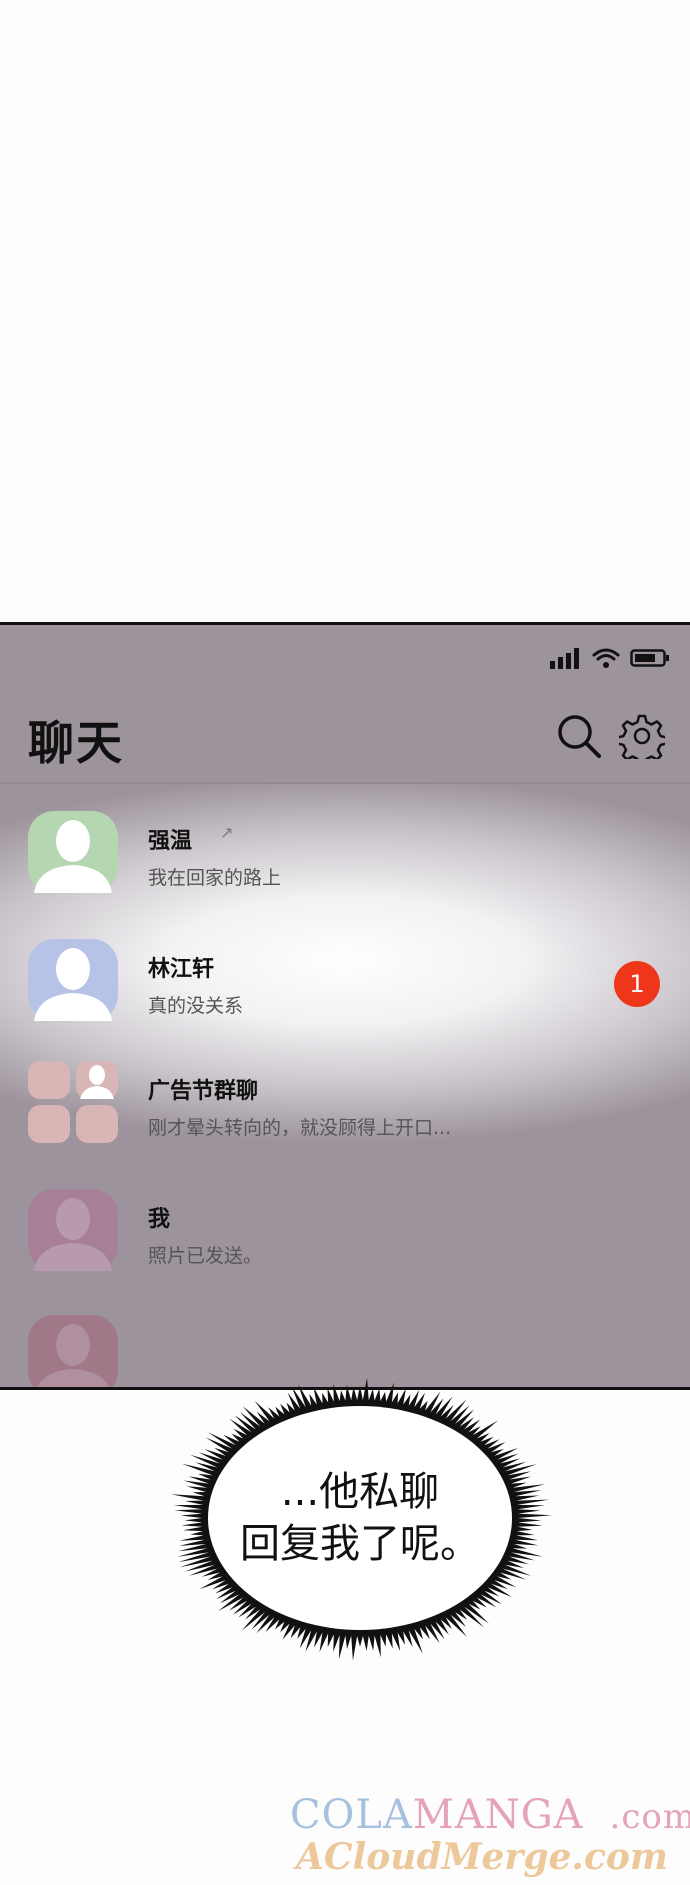  Describe the element at coordinates (227, 832) in the screenshot. I see `pin-icon: ↗` at that location.